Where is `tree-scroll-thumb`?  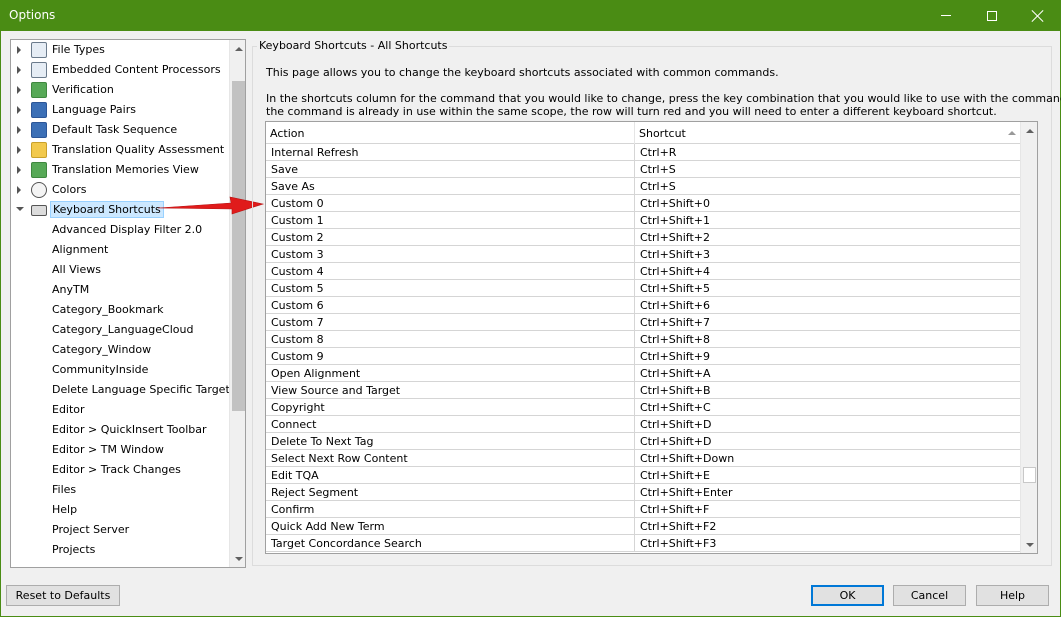 tree-scroll-thumb is located at coordinates (238, 246).